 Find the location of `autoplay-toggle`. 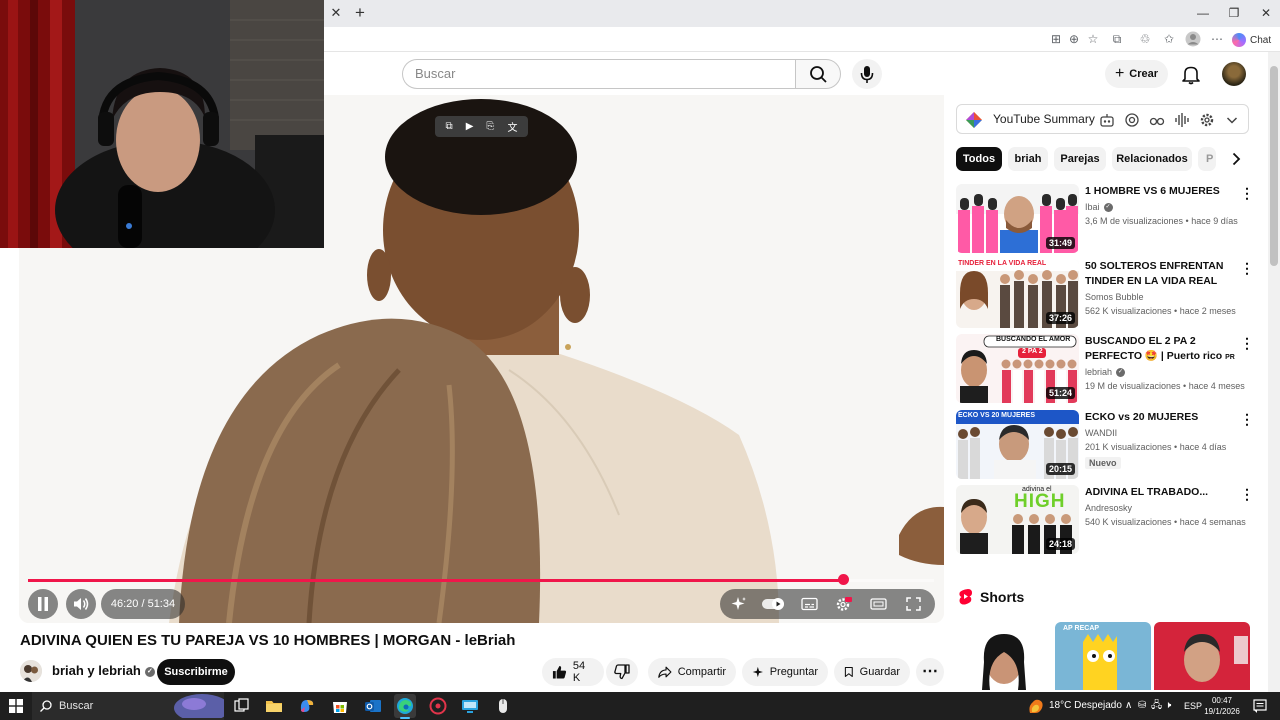

autoplay-toggle is located at coordinates (774, 604).